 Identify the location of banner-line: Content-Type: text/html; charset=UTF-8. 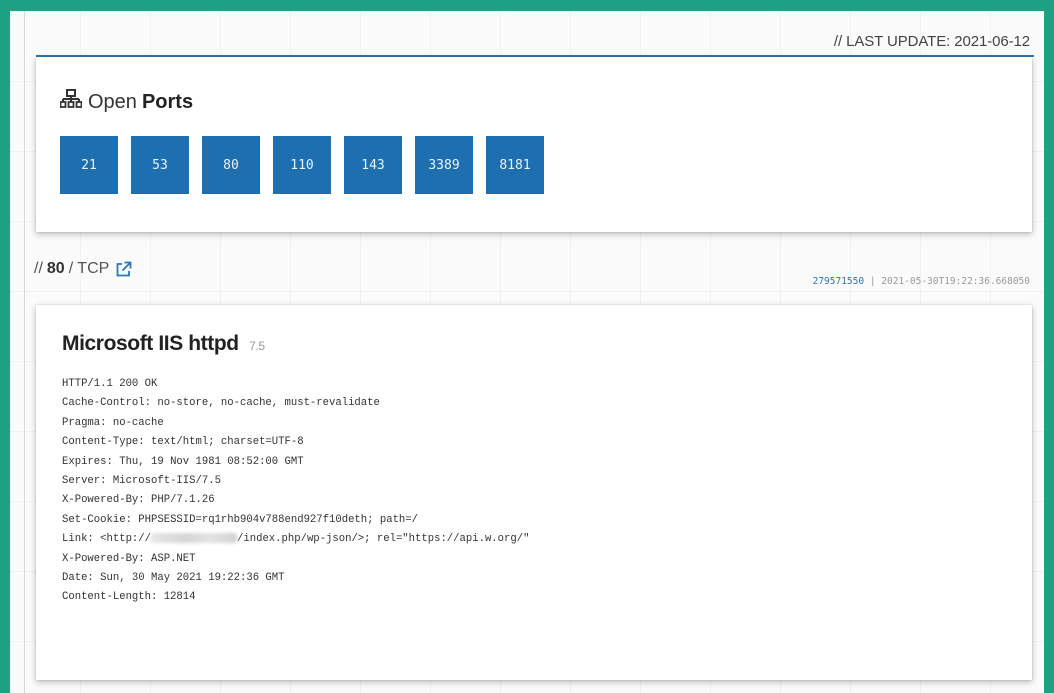
(183, 442).